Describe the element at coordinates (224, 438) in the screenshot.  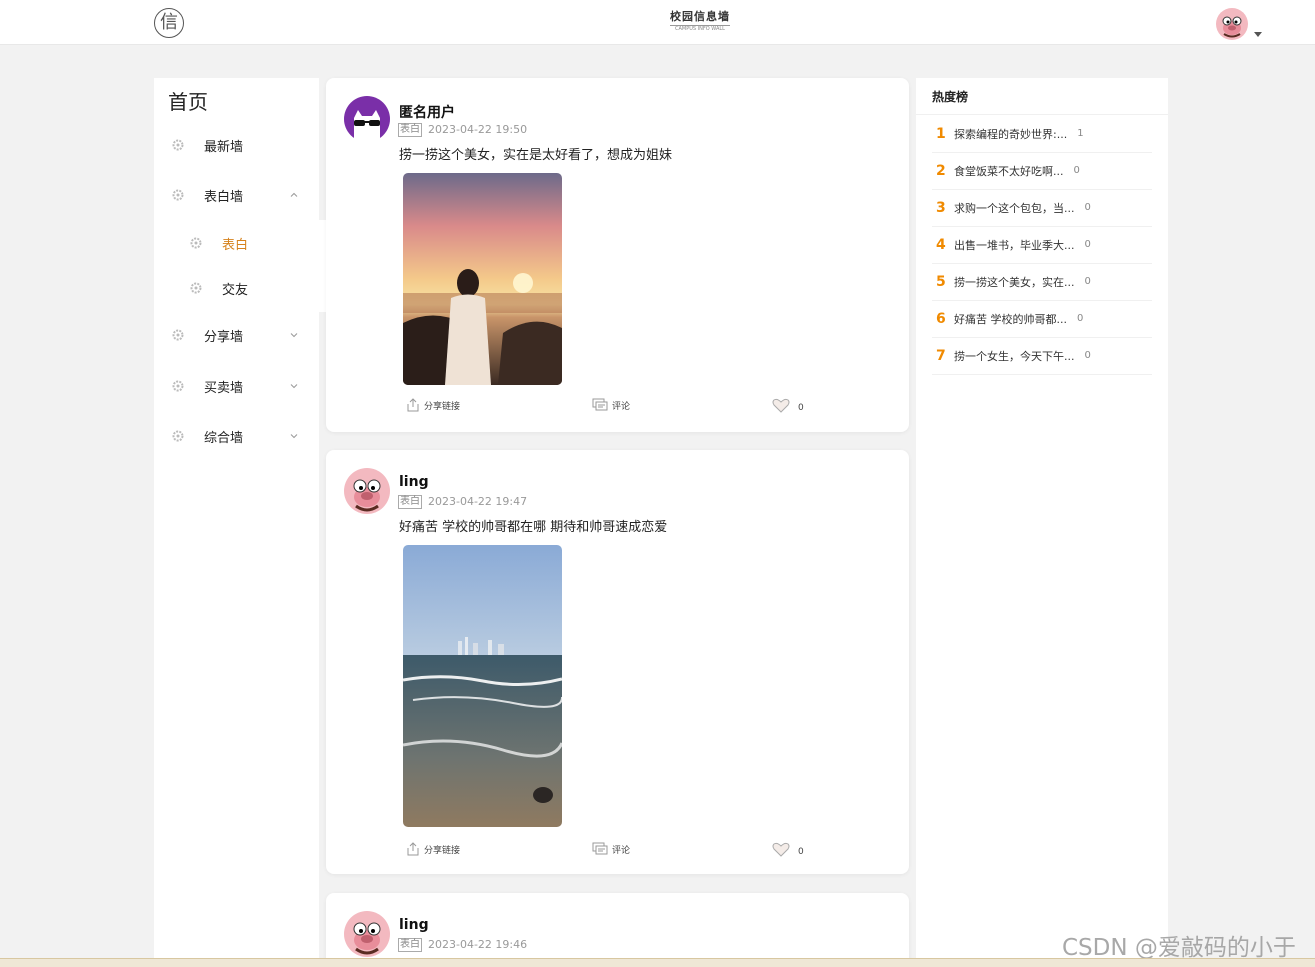
I see `sidebar-item-label: 综合墙` at that location.